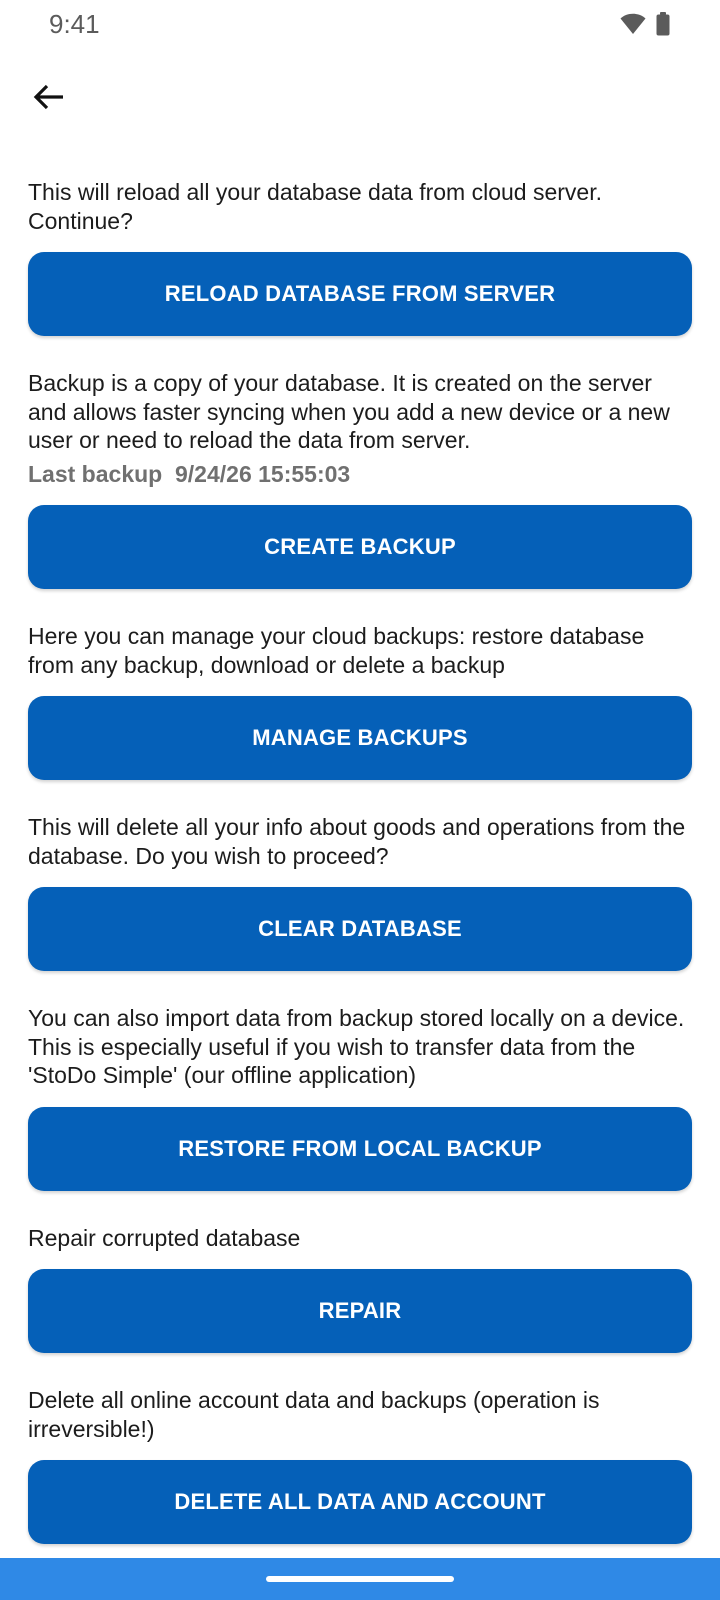 Image resolution: width=720 pixels, height=1600 pixels. I want to click on navigation-bar, so click(360, 1579).